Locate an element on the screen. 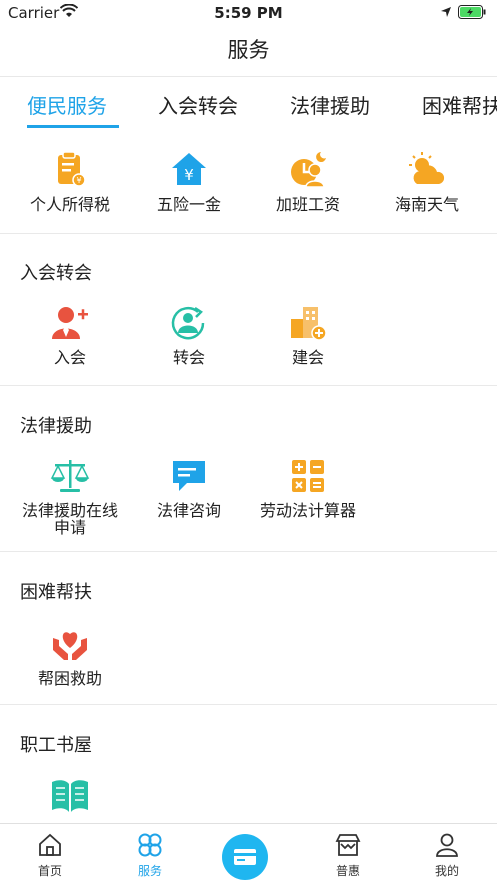  service-overtime-pay: 加班工资 is located at coordinates (308, 181).